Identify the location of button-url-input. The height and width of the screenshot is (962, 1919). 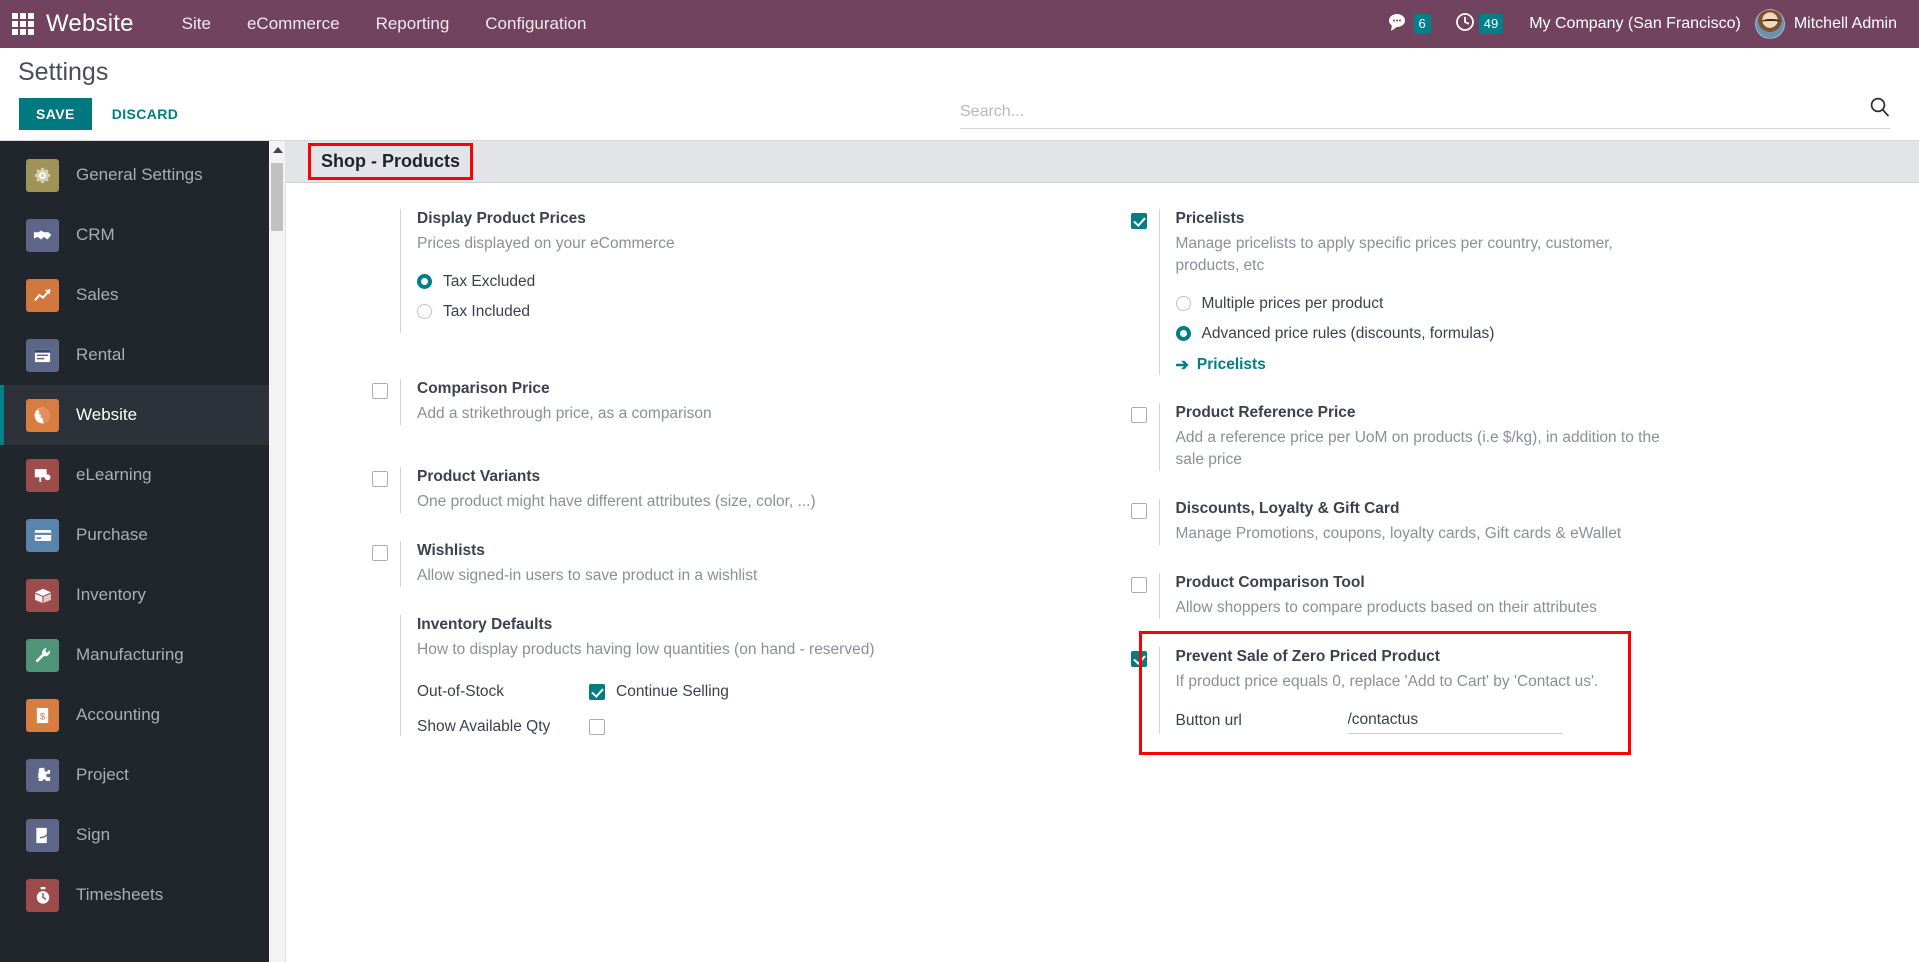
(1455, 721).